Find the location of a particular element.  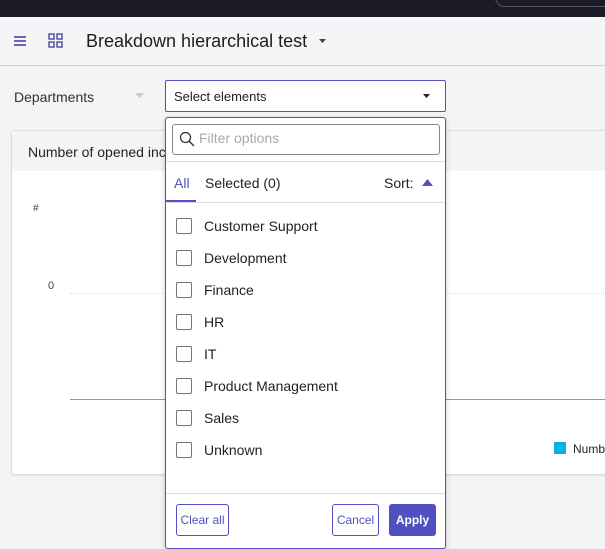

filter-options-field is located at coordinates (306, 139).